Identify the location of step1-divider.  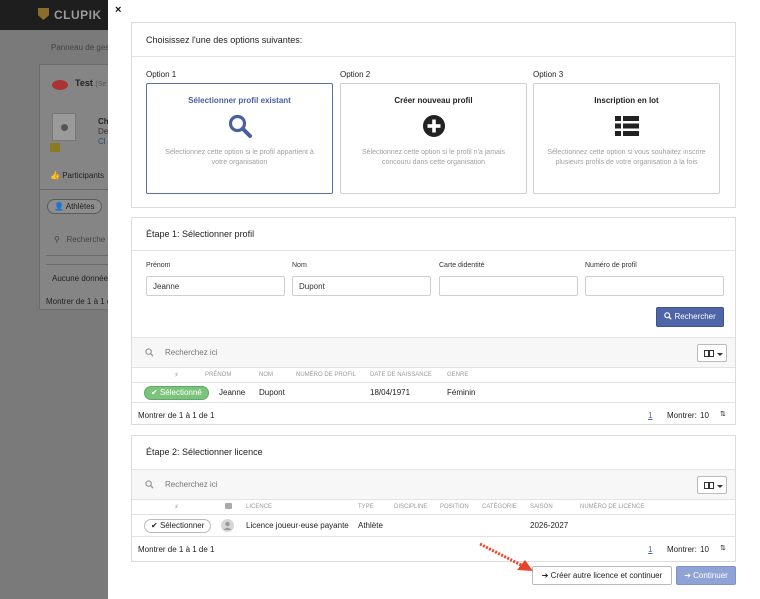
(433, 250).